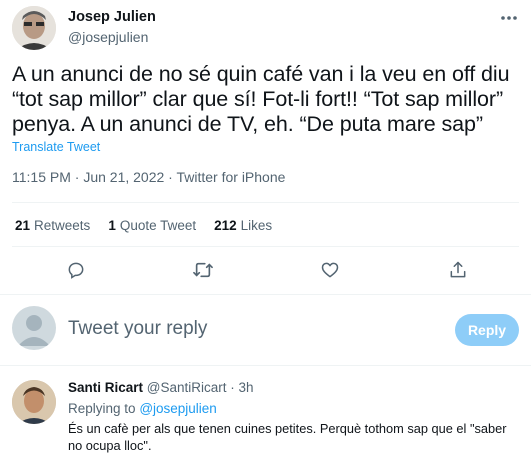 This screenshot has width=531, height=457. Describe the element at coordinates (225, 225) in the screenshot. I see `likes-count: 212` at that location.